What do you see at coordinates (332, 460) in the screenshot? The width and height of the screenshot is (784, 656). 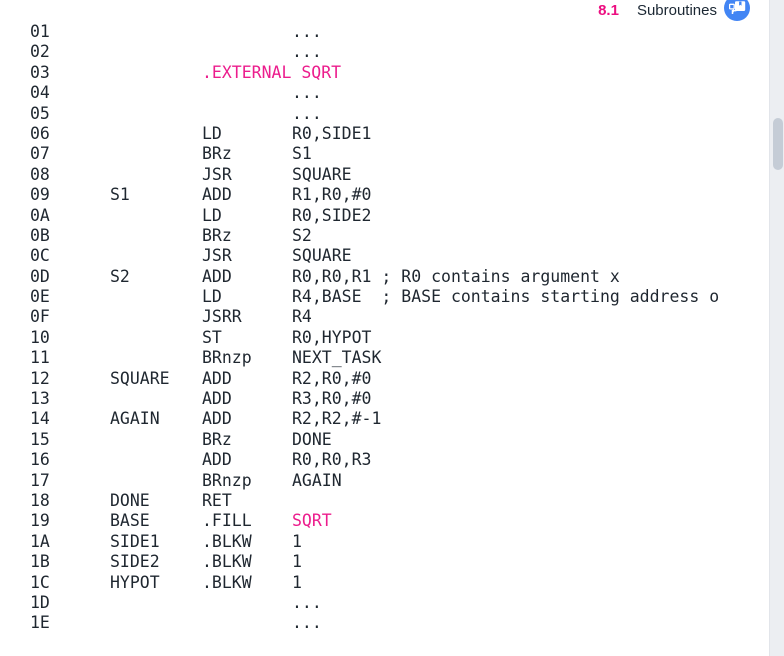 I see `code-operand: R0,R0,R3` at bounding box center [332, 460].